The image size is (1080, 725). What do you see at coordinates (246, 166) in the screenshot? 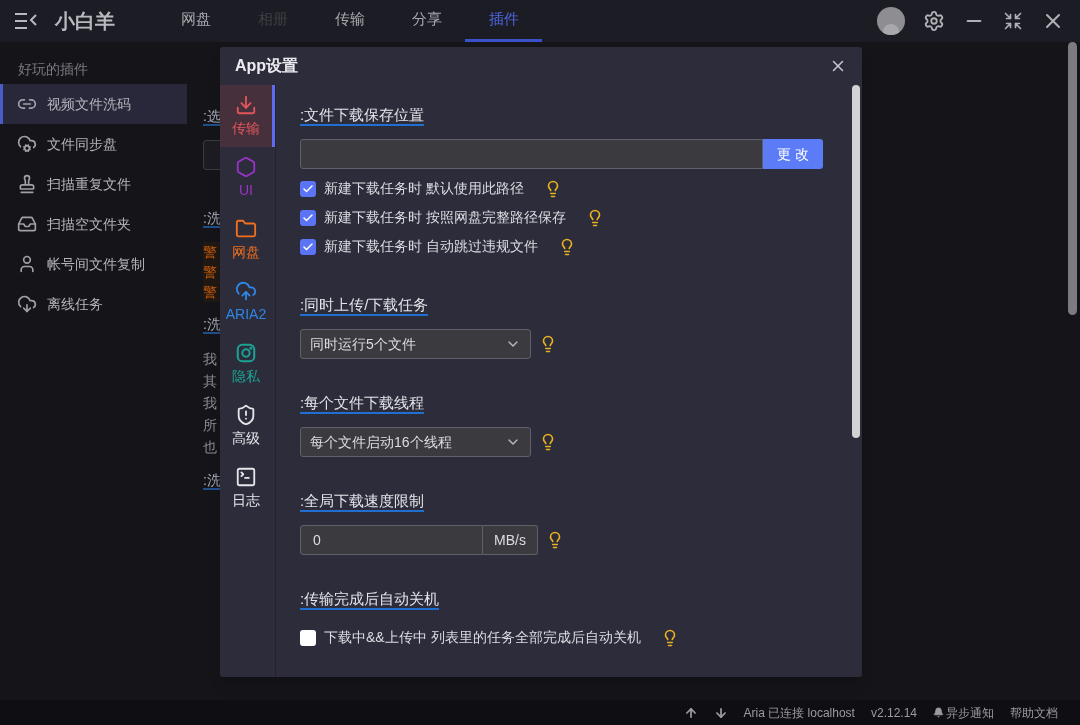
I see `hexagon-icon` at bounding box center [246, 166].